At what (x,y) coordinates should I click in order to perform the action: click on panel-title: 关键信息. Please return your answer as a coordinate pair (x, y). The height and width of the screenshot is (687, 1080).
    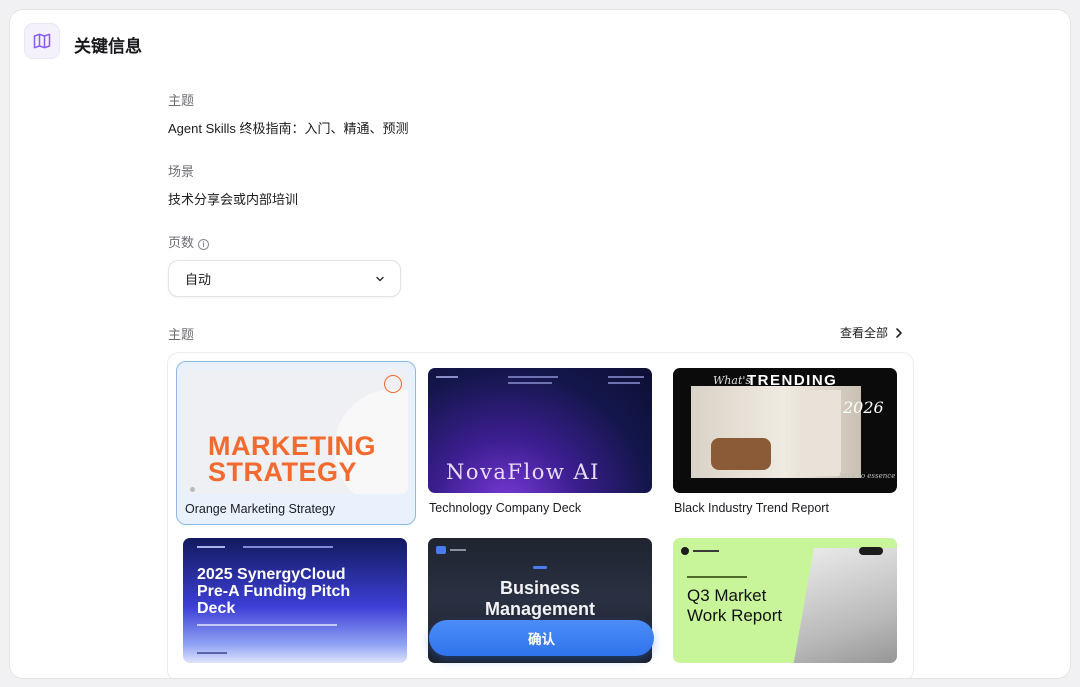
    Looking at the image, I should click on (108, 46).